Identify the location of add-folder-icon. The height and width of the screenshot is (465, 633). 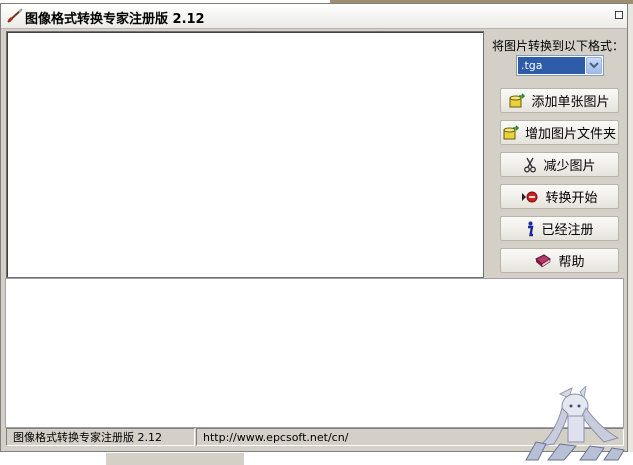
(511, 131).